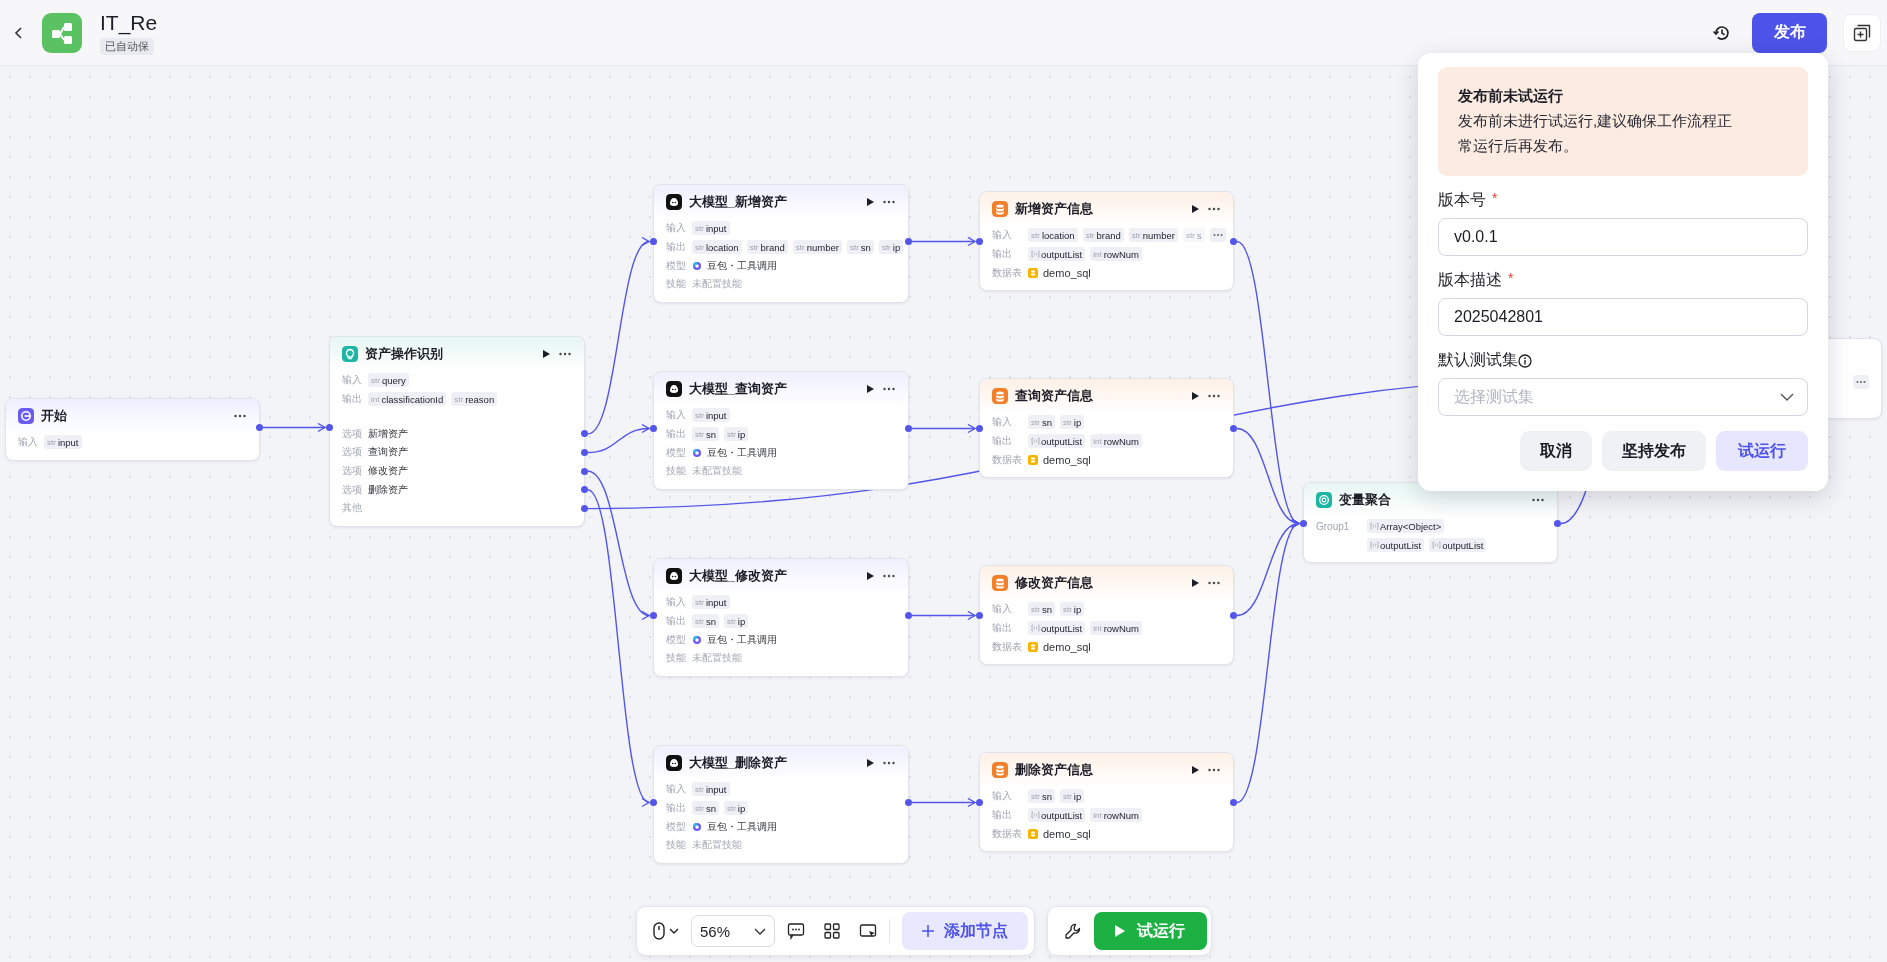  I want to click on variable-tag: str brand, so click(767, 247).